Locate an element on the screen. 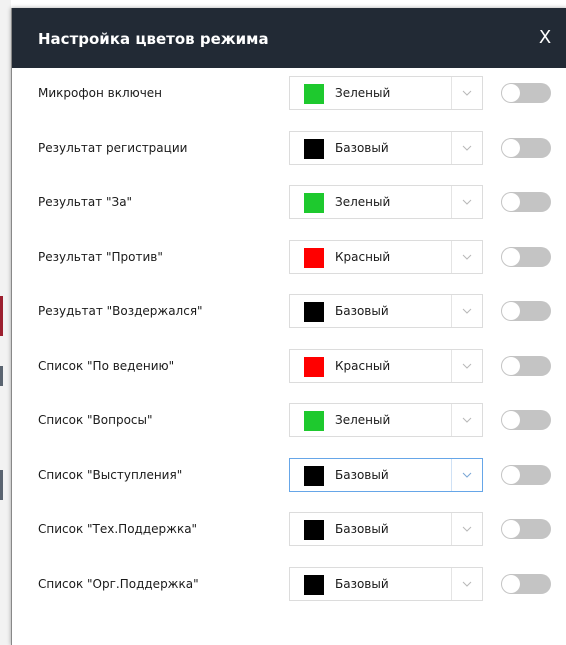 The height and width of the screenshot is (645, 566). setting-label: Результат "За" is located at coordinates (85, 202).